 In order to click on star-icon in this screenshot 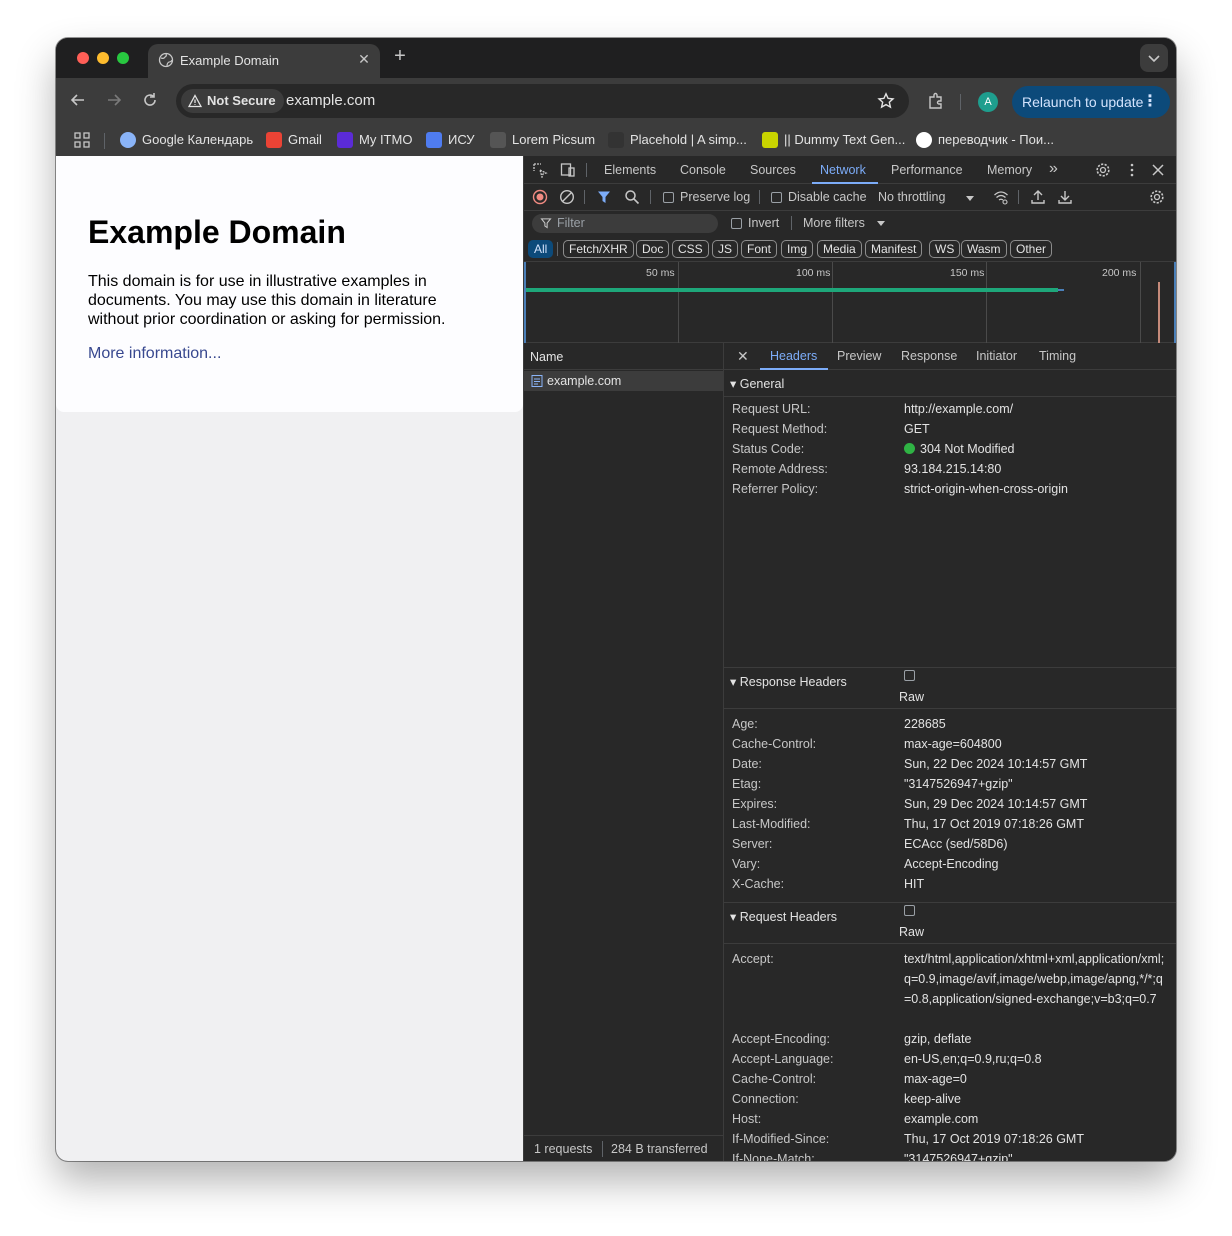, I will do `click(886, 101)`.